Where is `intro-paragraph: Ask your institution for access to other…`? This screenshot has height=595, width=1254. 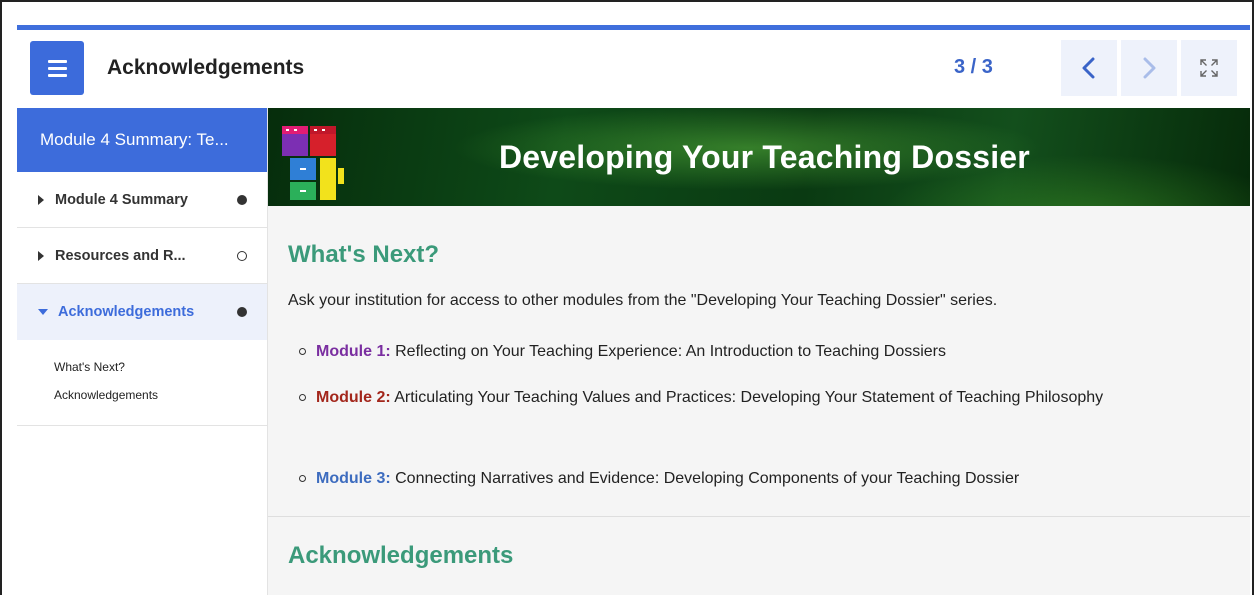
intro-paragraph: Ask your institution for access to other… is located at coordinates (643, 300).